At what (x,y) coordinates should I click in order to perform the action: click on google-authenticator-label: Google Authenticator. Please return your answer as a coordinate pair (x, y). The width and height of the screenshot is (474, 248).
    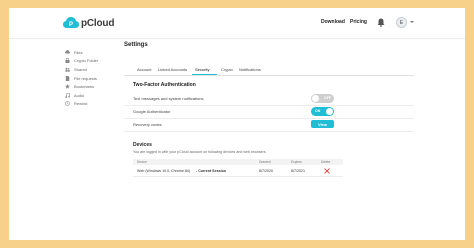
    Looking at the image, I should click on (152, 111).